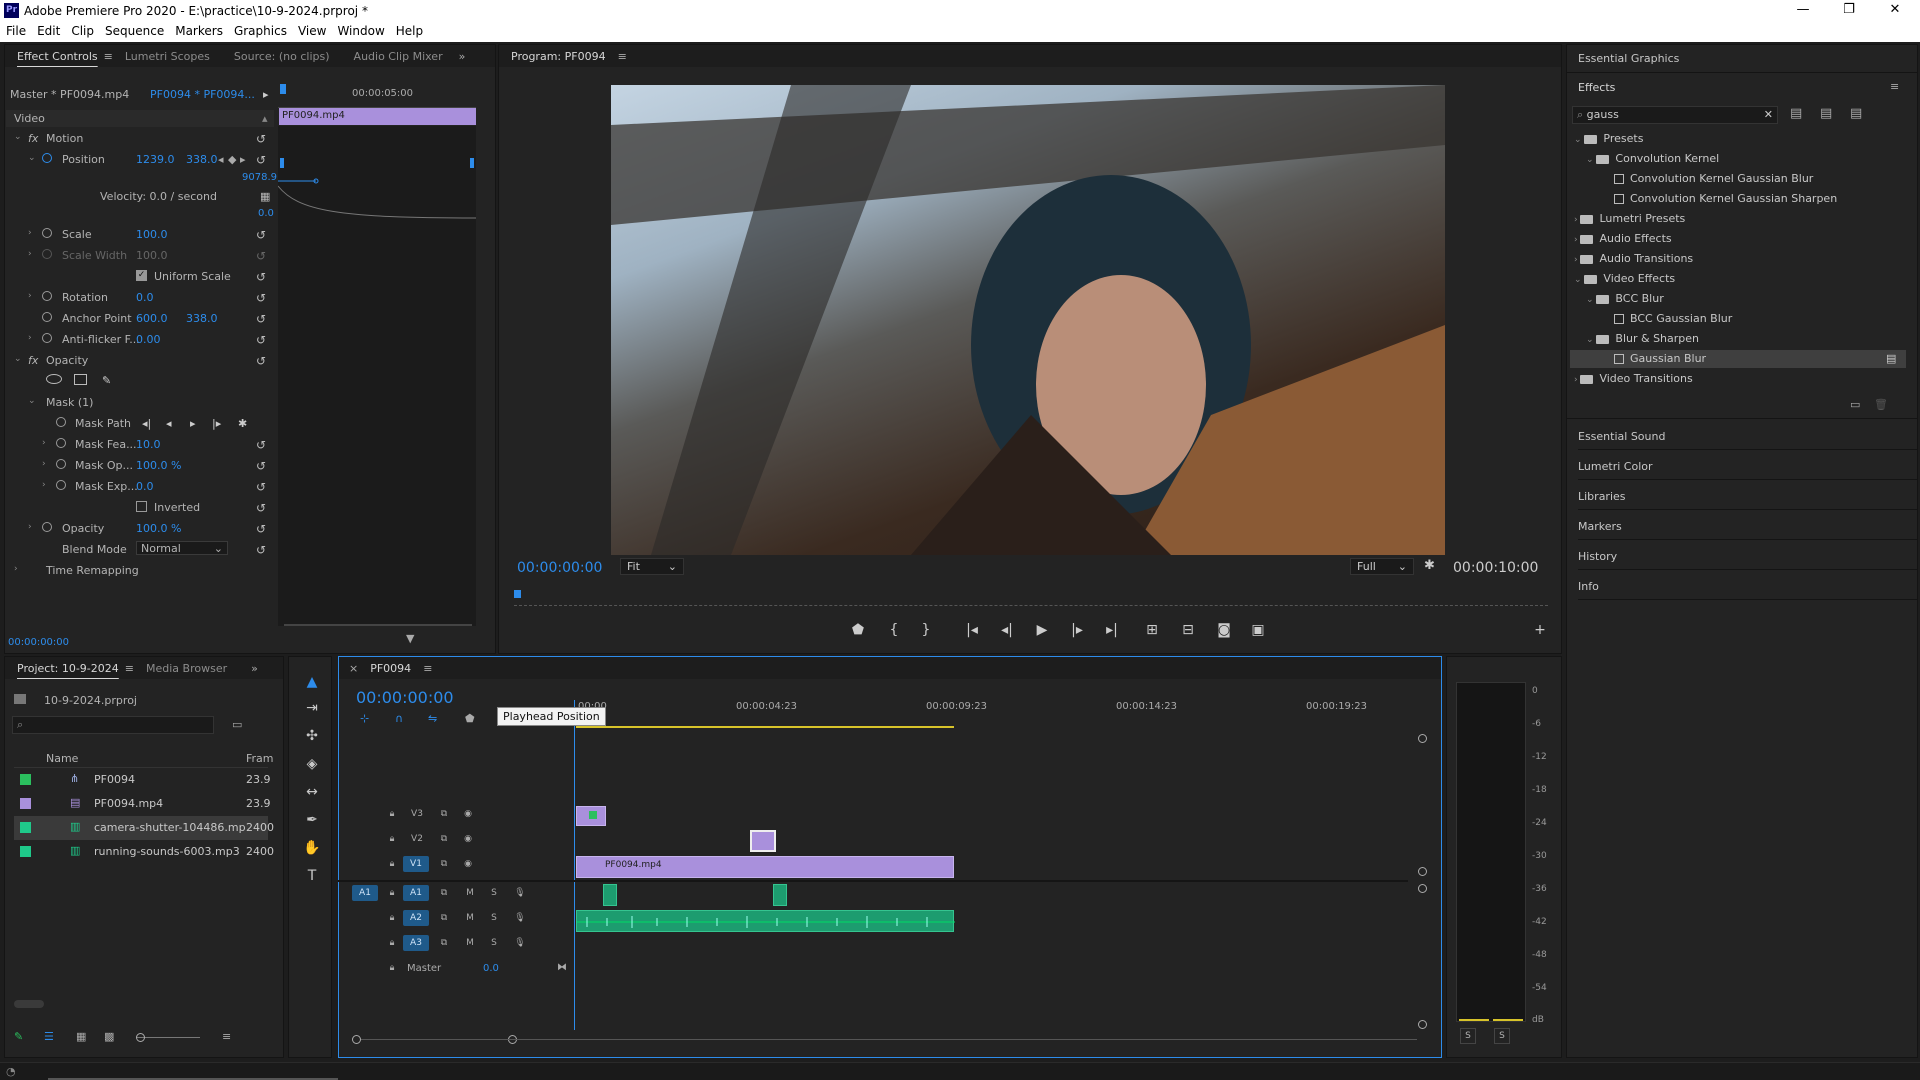 The height and width of the screenshot is (1080, 1920). I want to click on keyframe-marker, so click(472, 163).